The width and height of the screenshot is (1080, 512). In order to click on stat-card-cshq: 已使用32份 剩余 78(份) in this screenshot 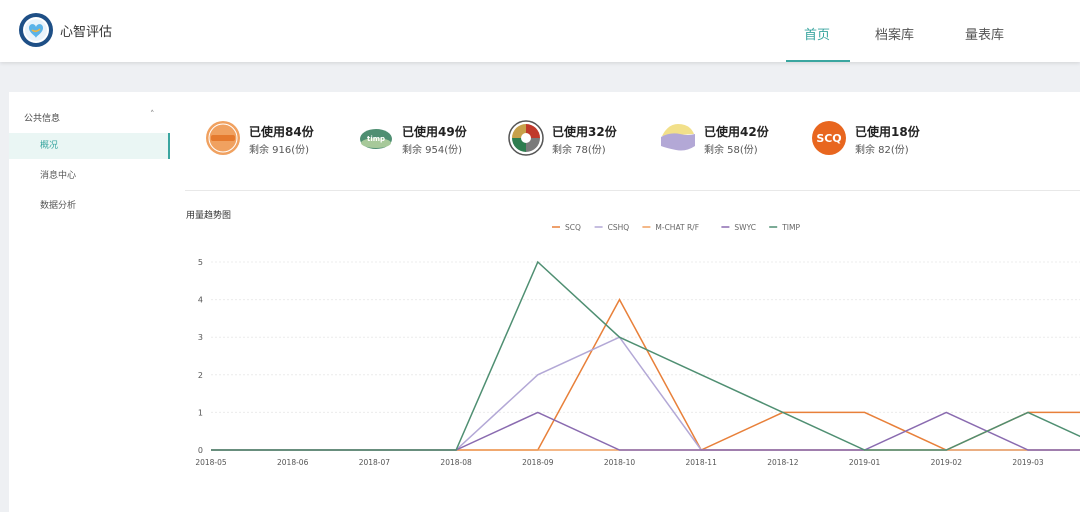, I will do `click(578, 137)`.